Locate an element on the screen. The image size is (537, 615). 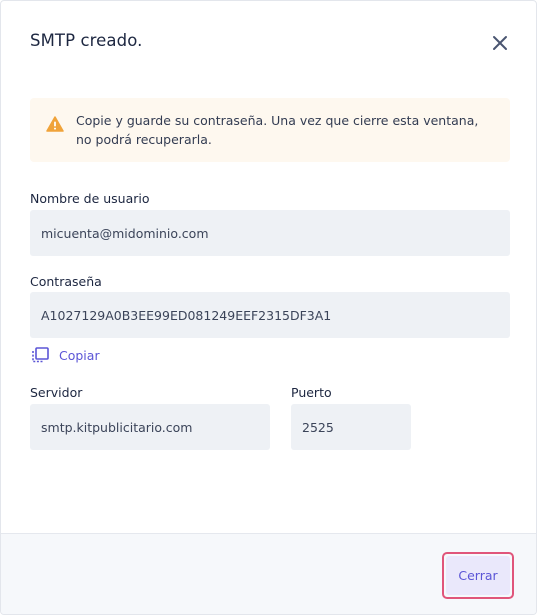
port-label: Puerto is located at coordinates (311, 392).